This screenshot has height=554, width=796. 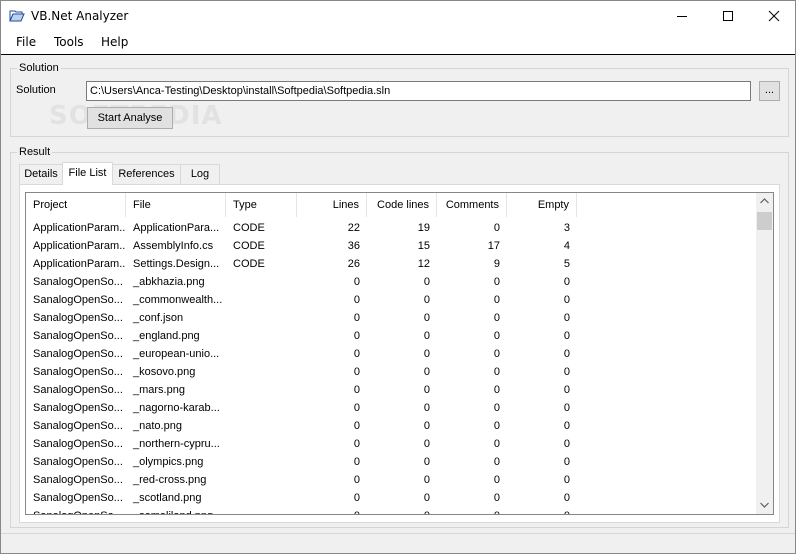 I want to click on column-header-code-lines: Code lines, so click(x=402, y=205).